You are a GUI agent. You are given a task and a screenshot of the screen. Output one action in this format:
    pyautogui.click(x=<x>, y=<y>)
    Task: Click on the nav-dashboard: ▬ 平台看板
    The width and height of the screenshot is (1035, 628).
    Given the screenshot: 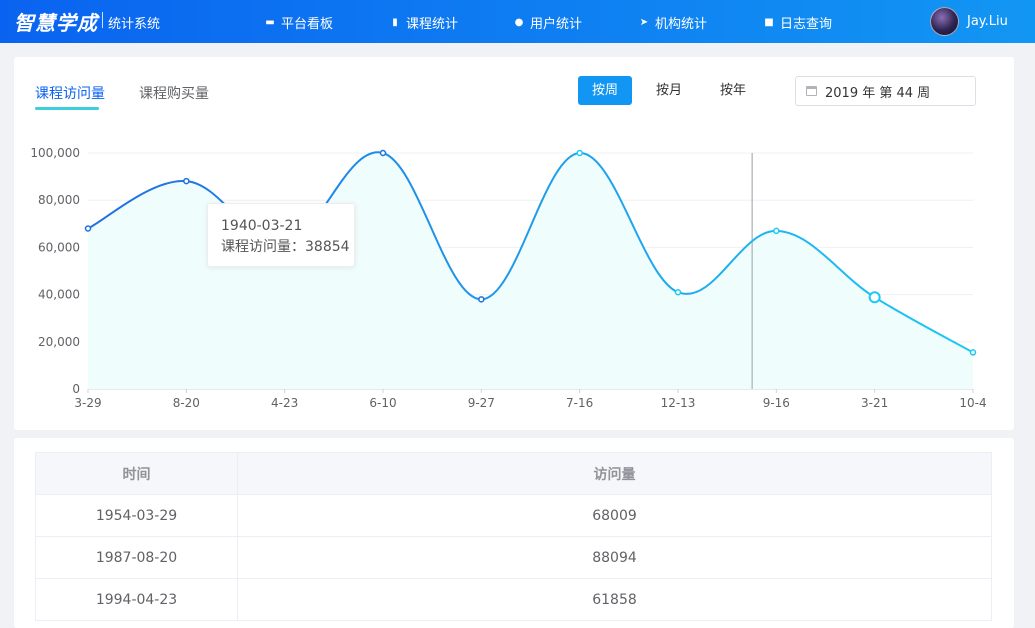 What is the action you would take?
    pyautogui.click(x=298, y=22)
    